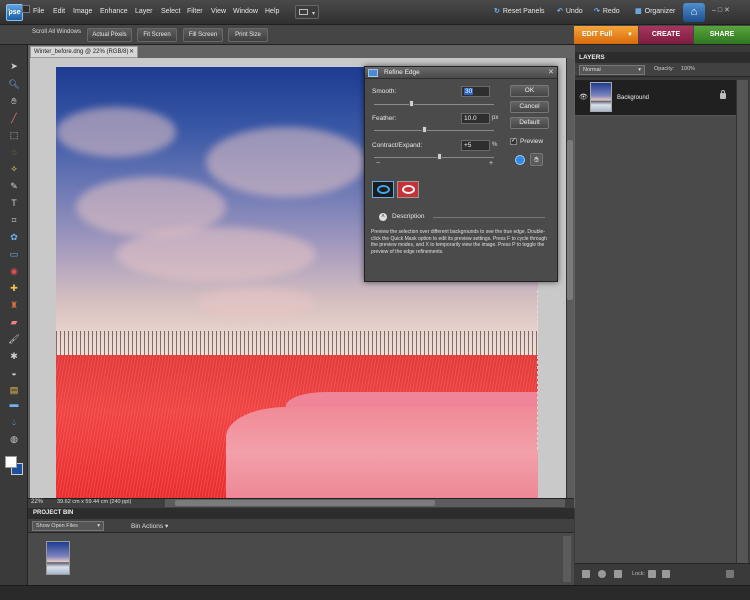 The height and width of the screenshot is (600, 750). I want to click on zoom-tool-icon, so click(520, 160).